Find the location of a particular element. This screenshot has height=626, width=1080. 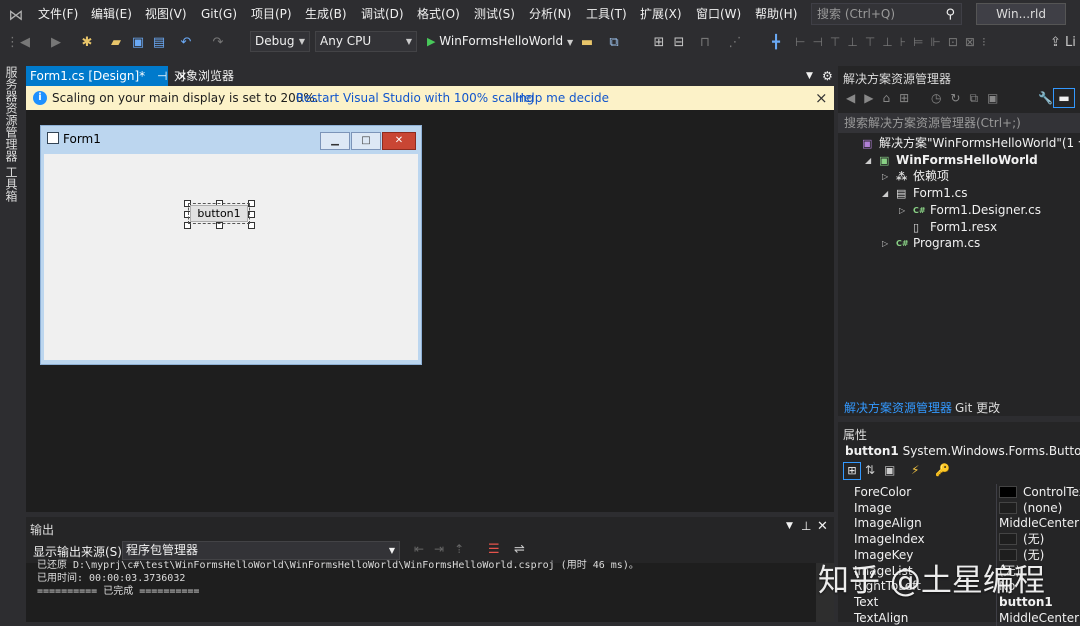

menu-git: Git(G) is located at coordinates (219, 14).